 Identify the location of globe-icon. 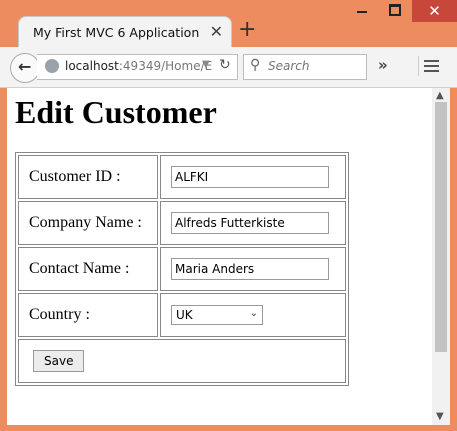
(52, 66).